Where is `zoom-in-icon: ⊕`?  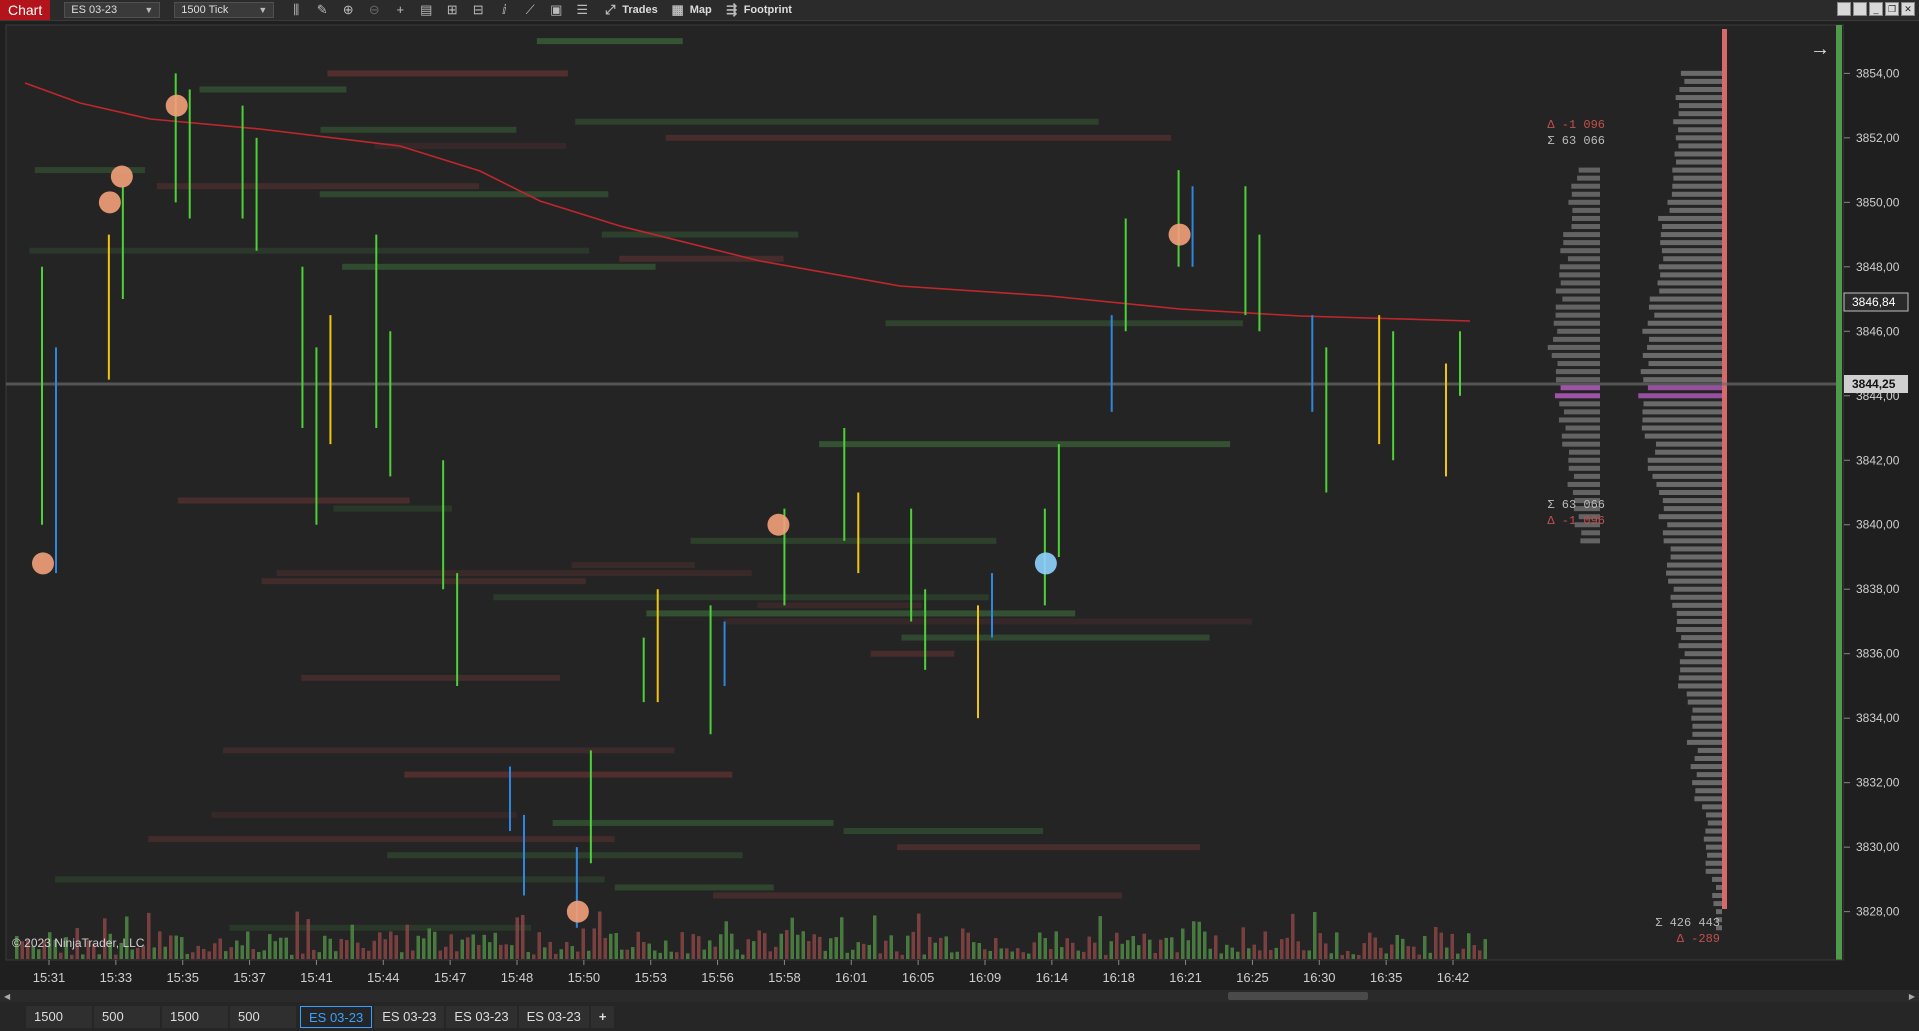 zoom-in-icon: ⊕ is located at coordinates (348, 10).